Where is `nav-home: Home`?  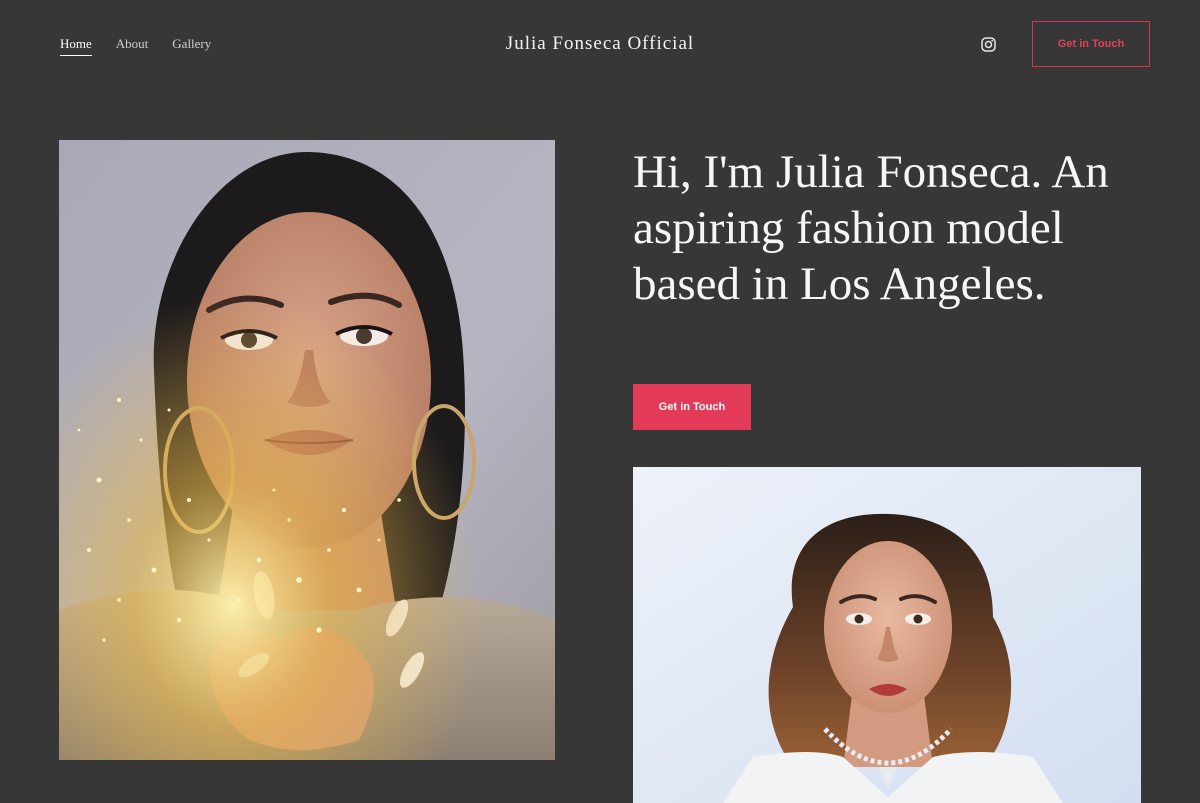
nav-home: Home is located at coordinates (76, 46).